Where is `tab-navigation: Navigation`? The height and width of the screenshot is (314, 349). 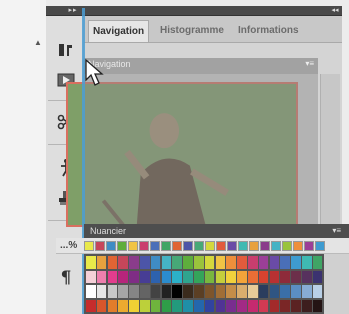 tab-navigation: Navigation is located at coordinates (119, 31).